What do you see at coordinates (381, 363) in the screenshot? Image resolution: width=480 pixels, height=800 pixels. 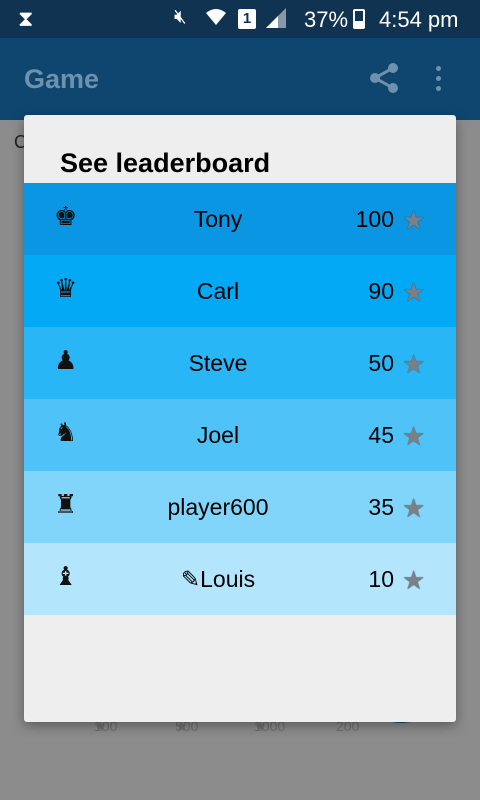 I see `player-score: 50` at bounding box center [381, 363].